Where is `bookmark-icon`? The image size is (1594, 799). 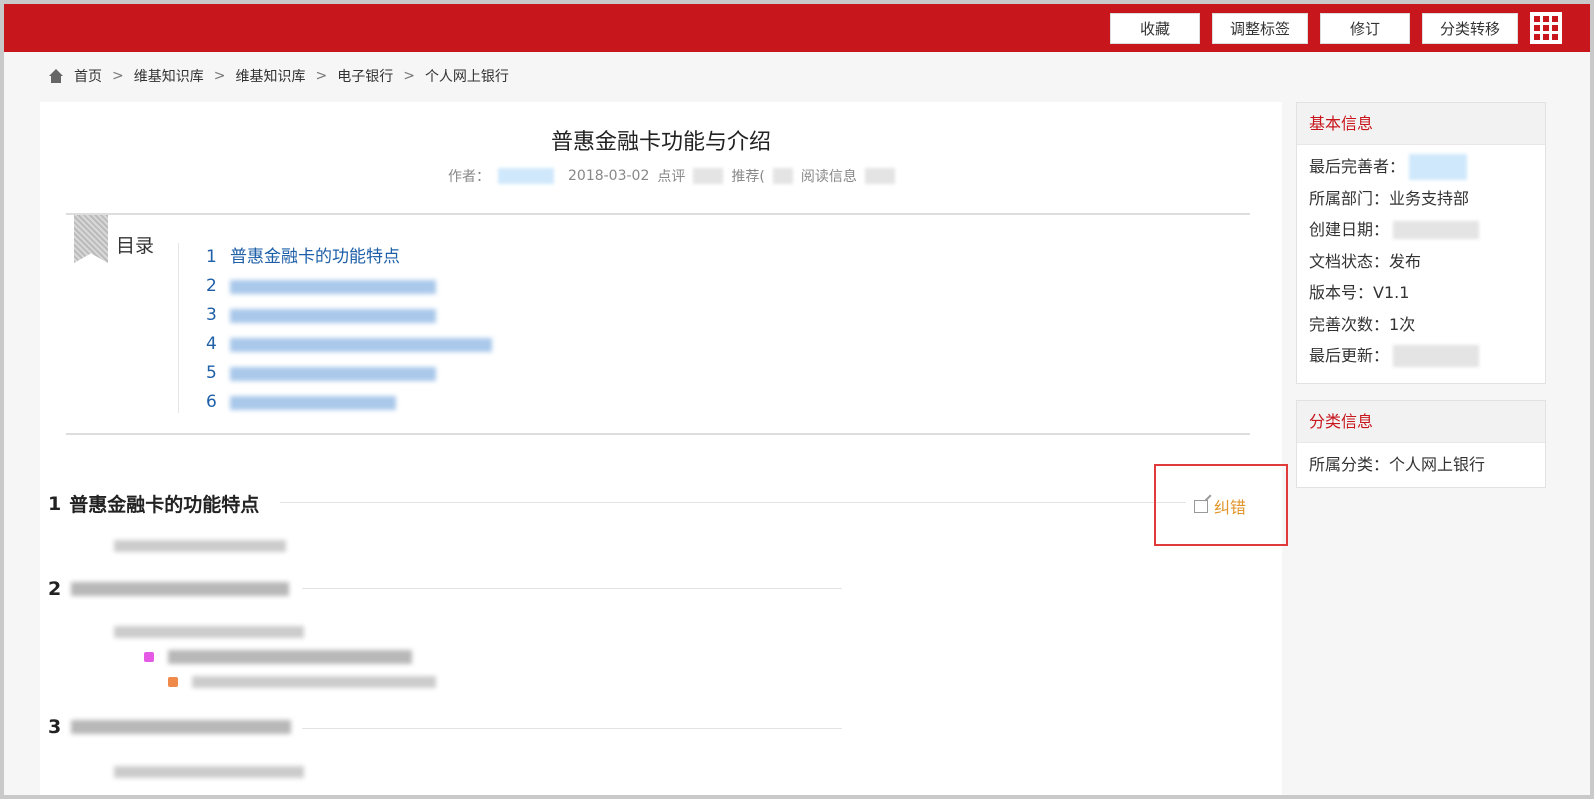 bookmark-icon is located at coordinates (91, 239).